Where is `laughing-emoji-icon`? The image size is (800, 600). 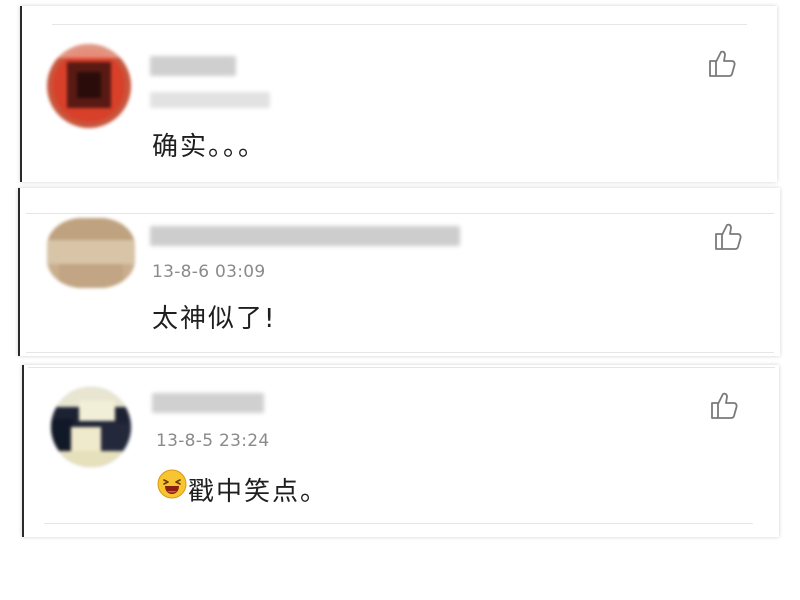
laughing-emoji-icon is located at coordinates (172, 484).